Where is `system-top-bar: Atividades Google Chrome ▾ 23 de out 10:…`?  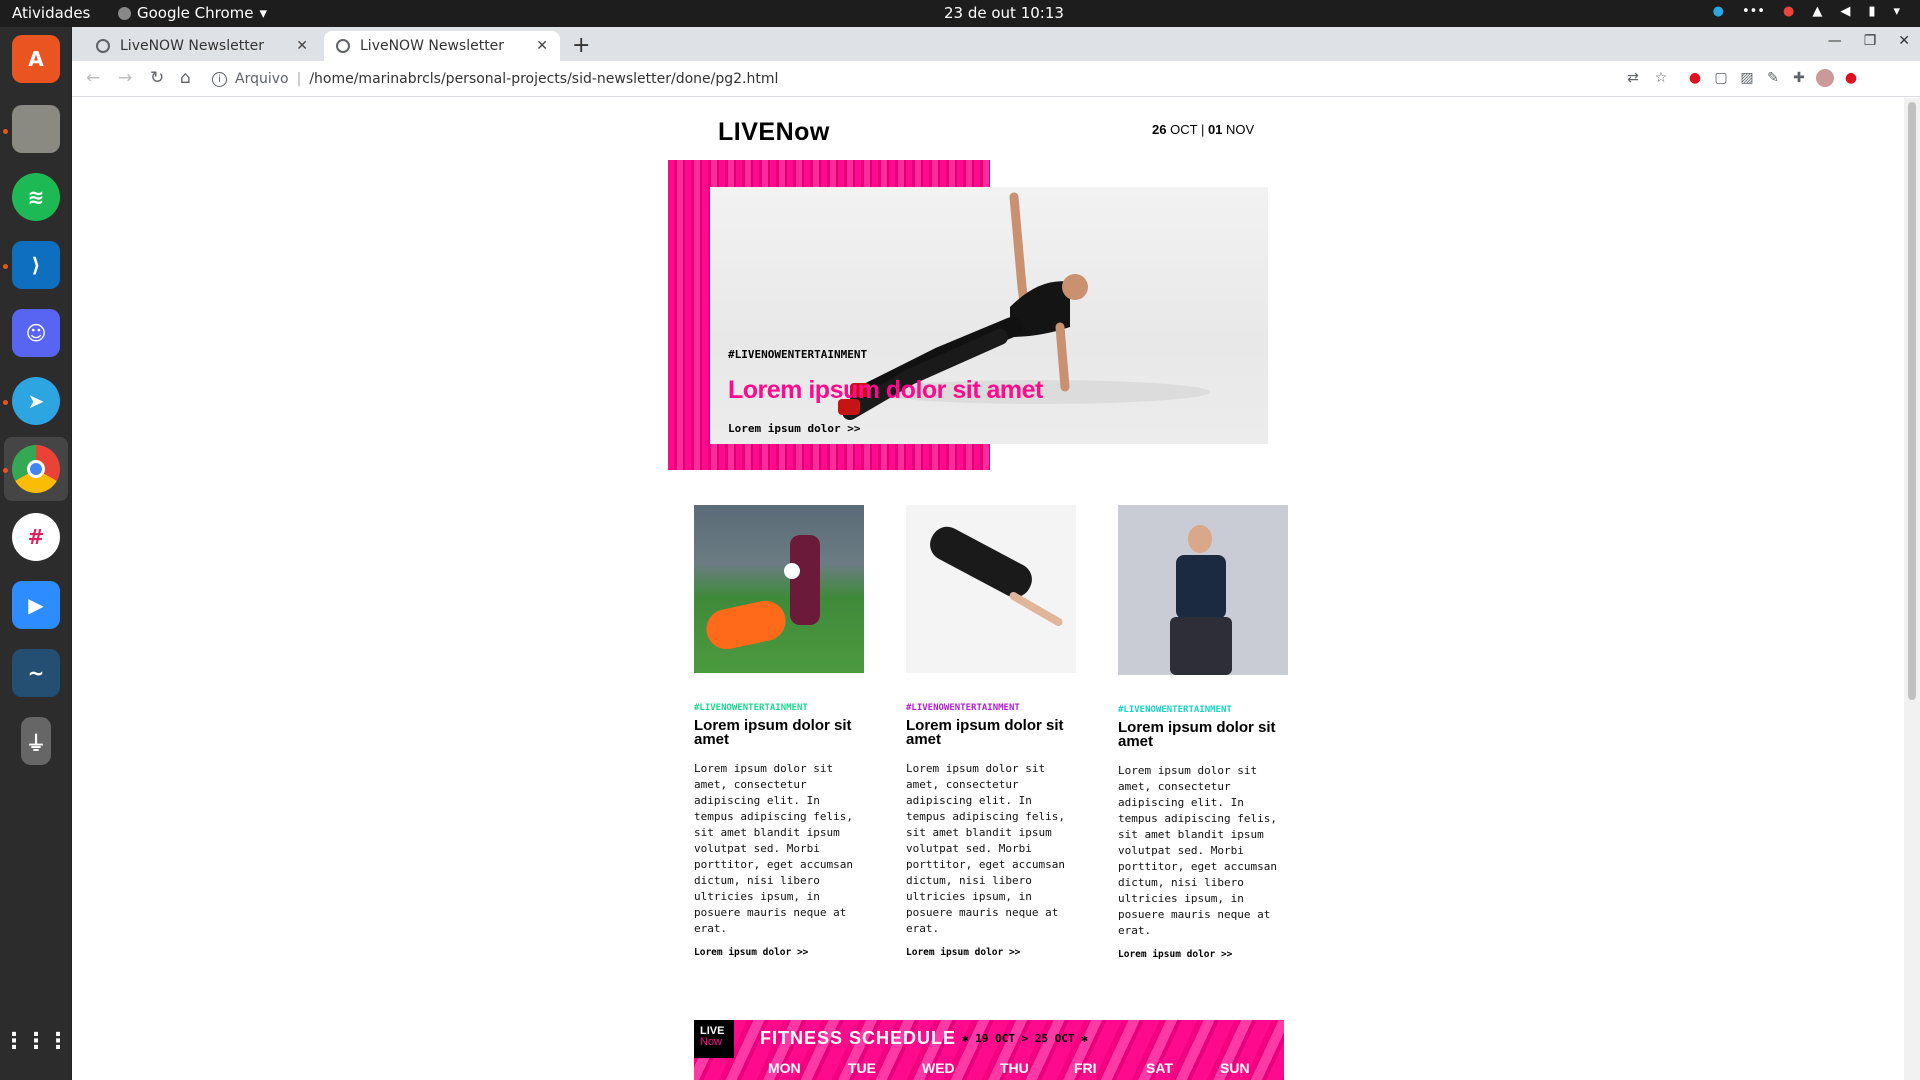 system-top-bar: Atividades Google Chrome ▾ 23 de out 10:… is located at coordinates (960, 13).